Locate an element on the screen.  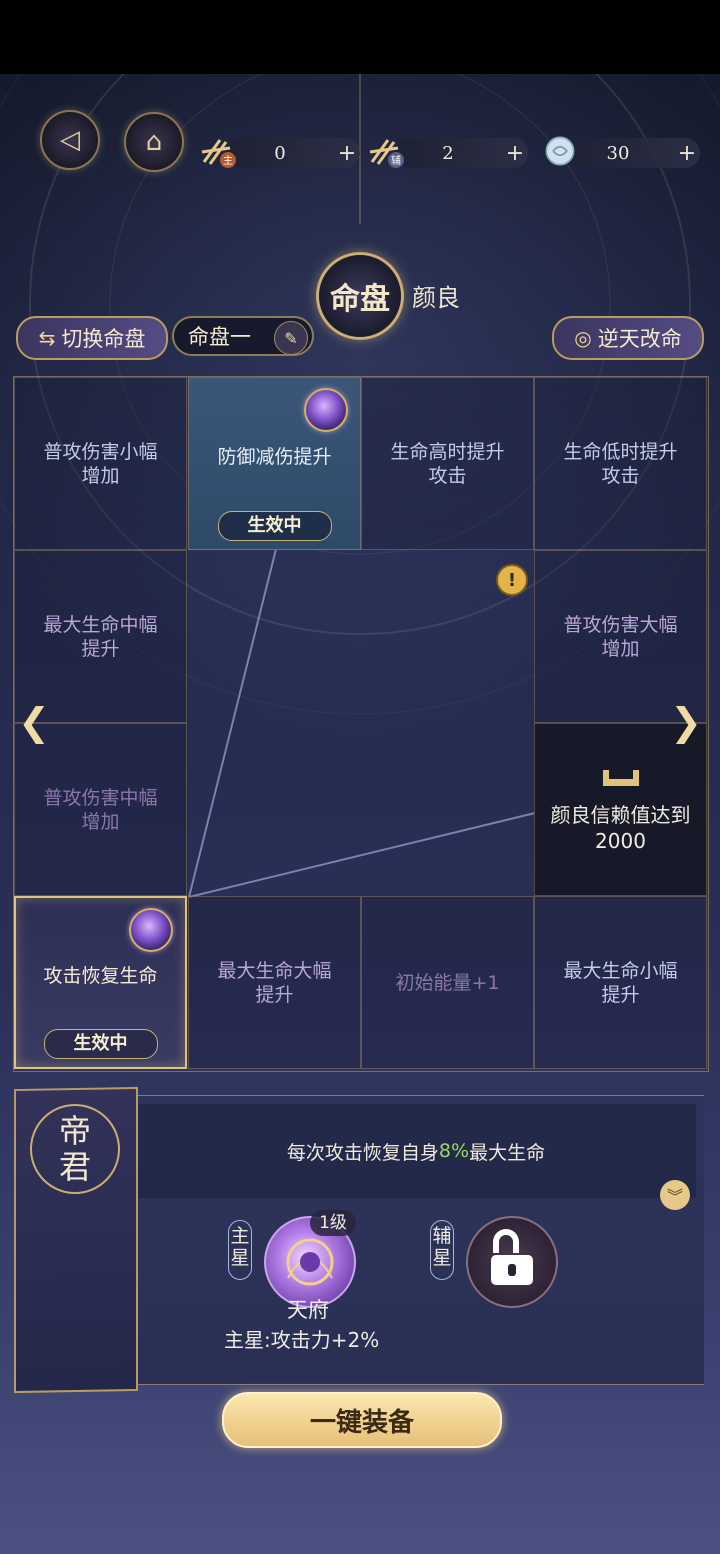
home-button: ⌂ is located at coordinates (154, 142).